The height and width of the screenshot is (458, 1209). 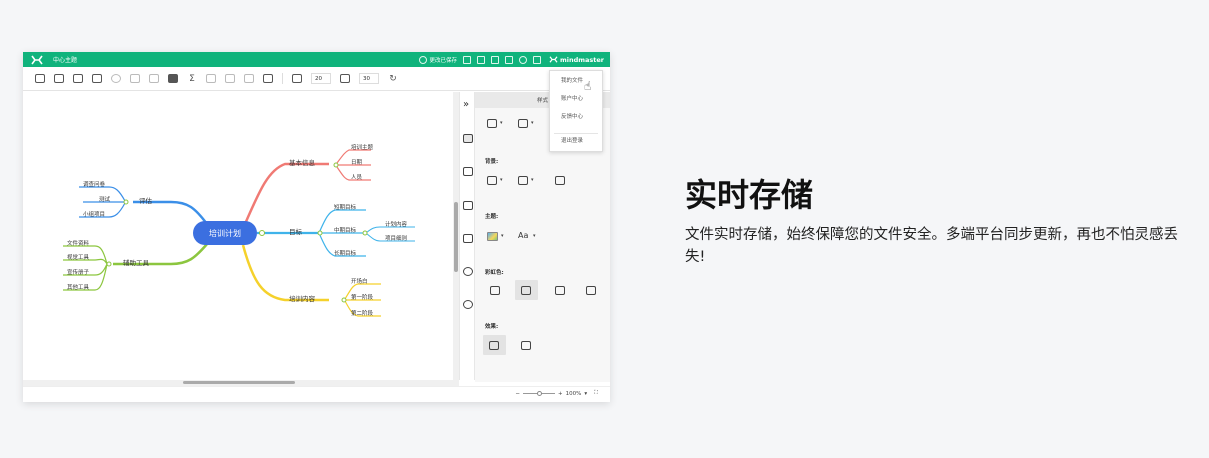 I want to click on print-icon, so click(x=536, y=59).